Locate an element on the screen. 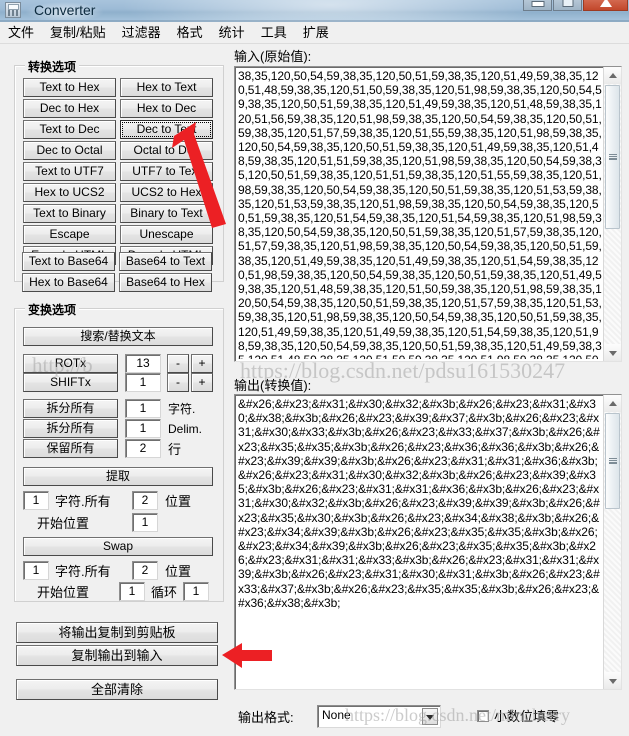 This screenshot has height=736, width=629. split-chars-value: 1 is located at coordinates (143, 408).